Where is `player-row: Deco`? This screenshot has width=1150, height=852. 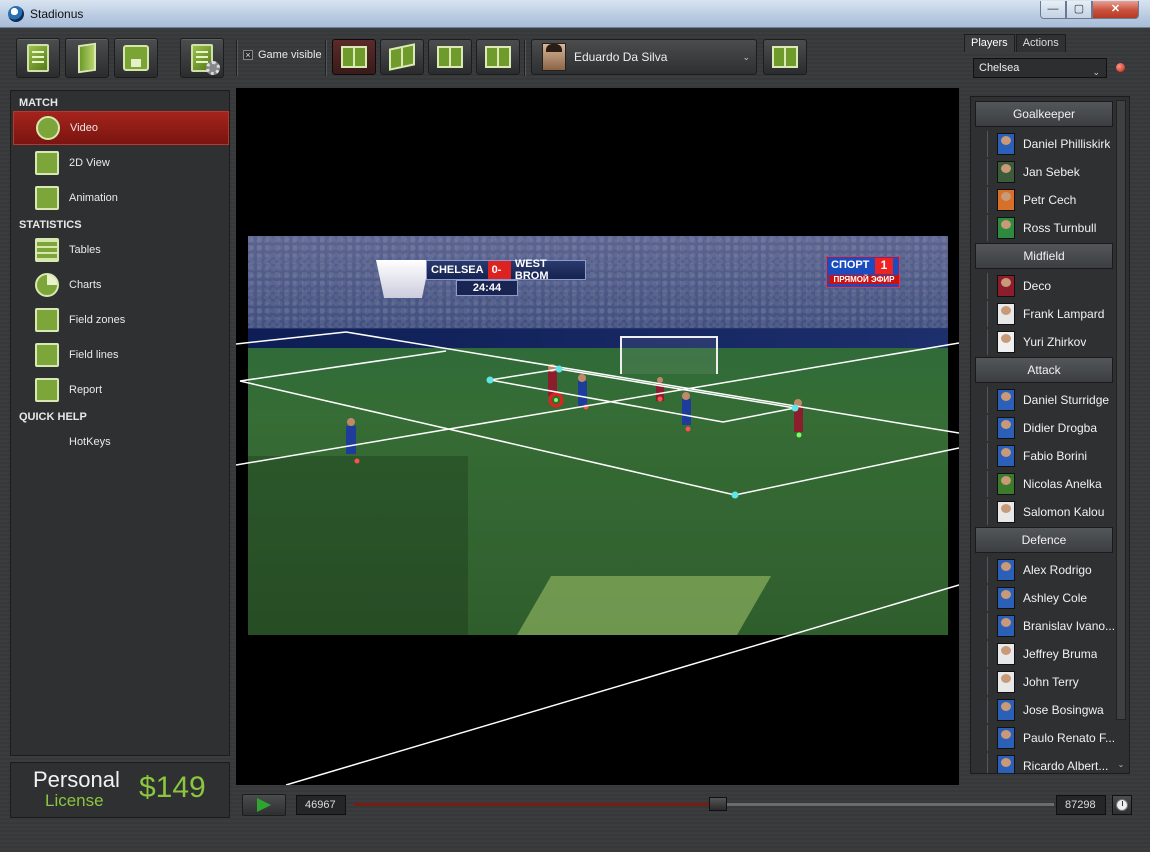 player-row: Deco is located at coordinates (1051, 286).